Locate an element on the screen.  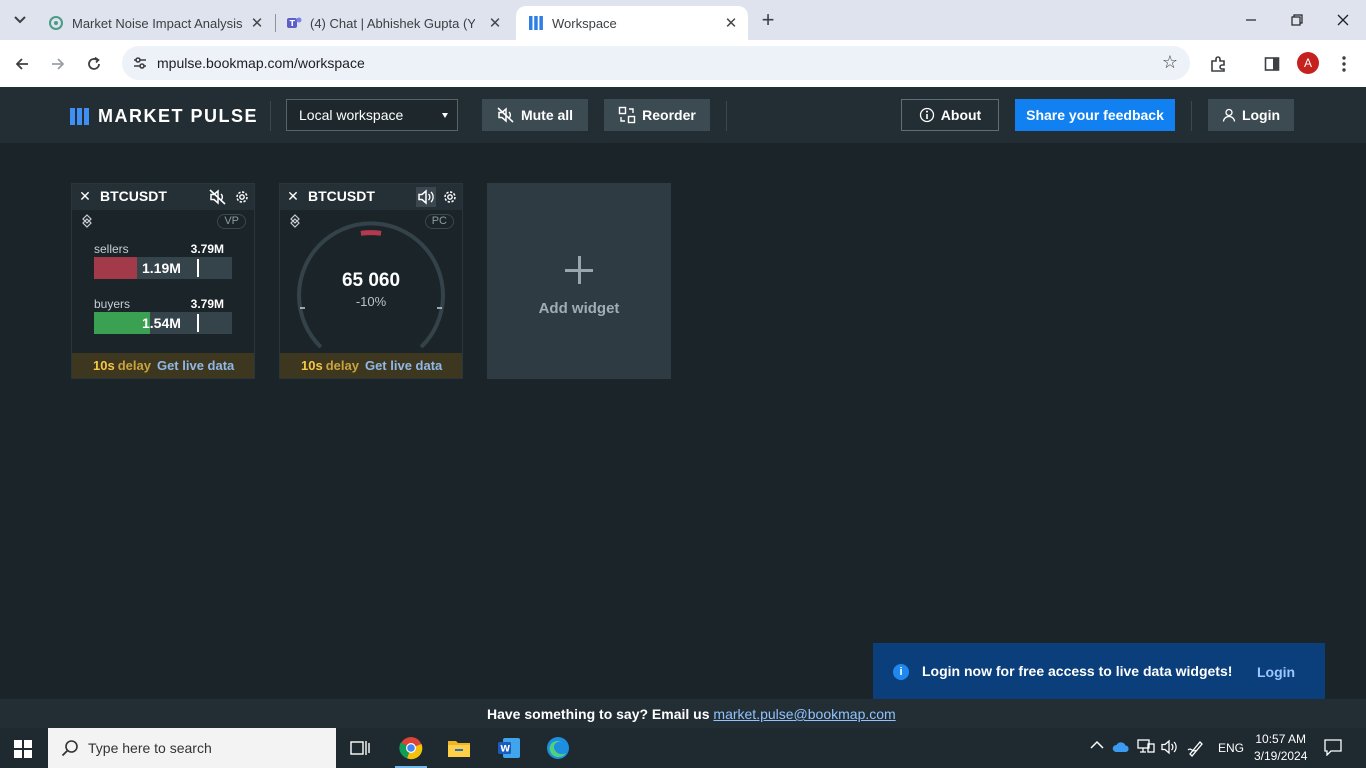
taskbar-clock: 10:57 AM 3/19/2024 is located at coordinates (1280, 748).